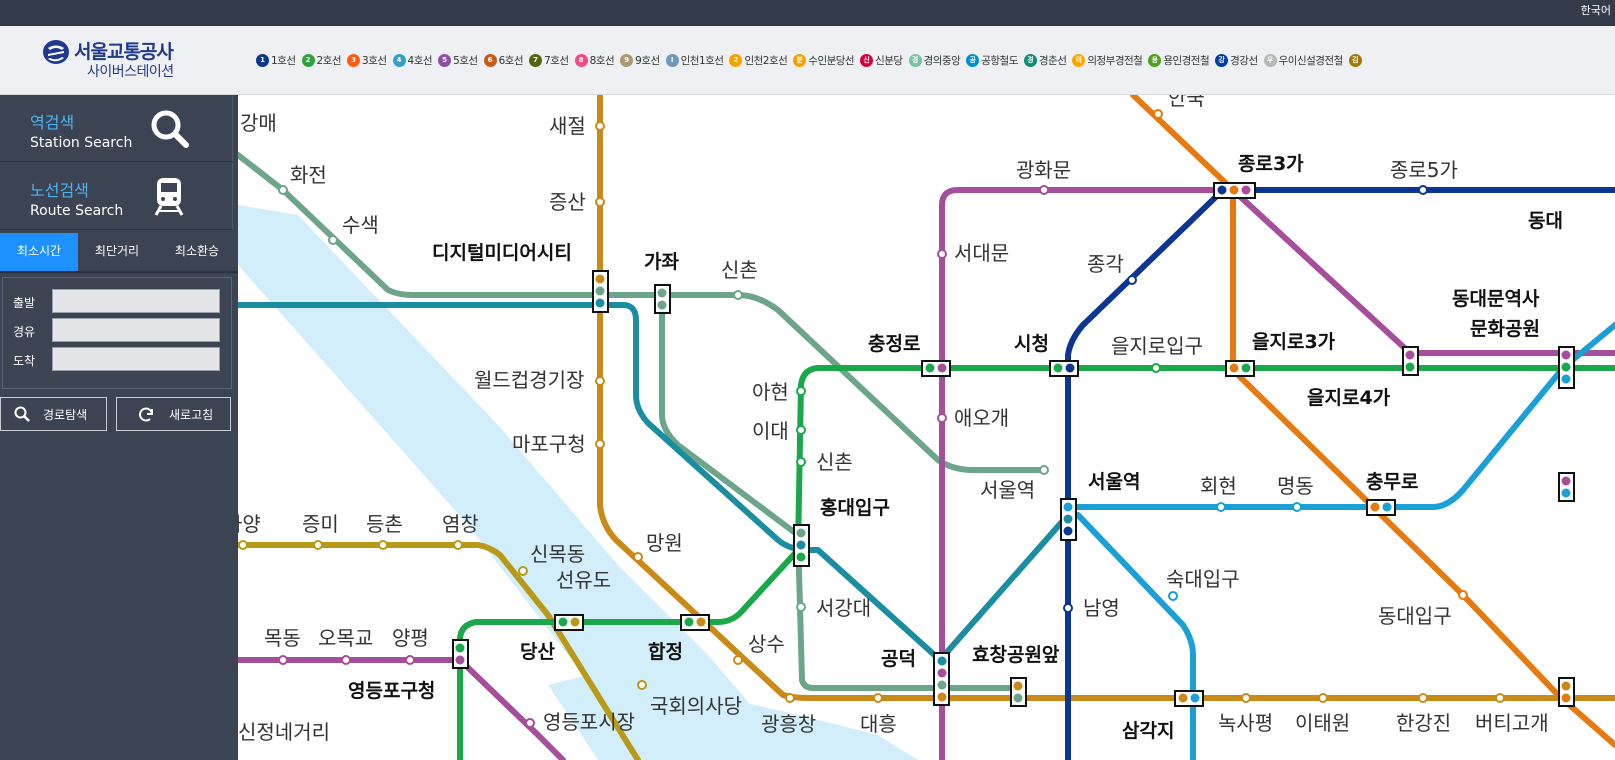 The width and height of the screenshot is (1615, 760). Describe the element at coordinates (321, 60) in the screenshot. I see `legend-item: 2 2호선` at that location.